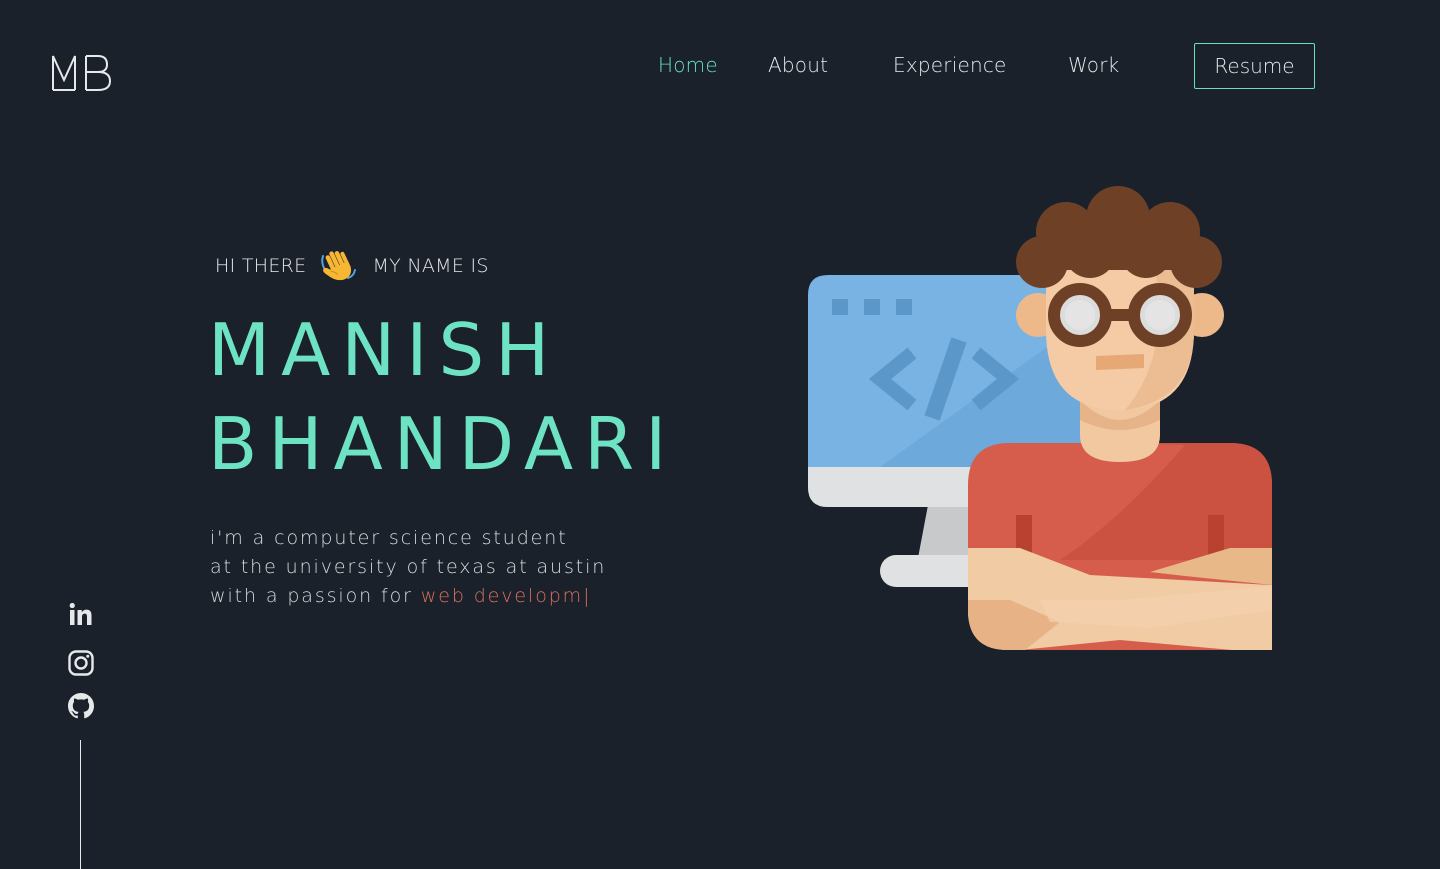 Image resolution: width=1440 pixels, height=869 pixels. I want to click on greeting-start: HI THERE, so click(261, 266).